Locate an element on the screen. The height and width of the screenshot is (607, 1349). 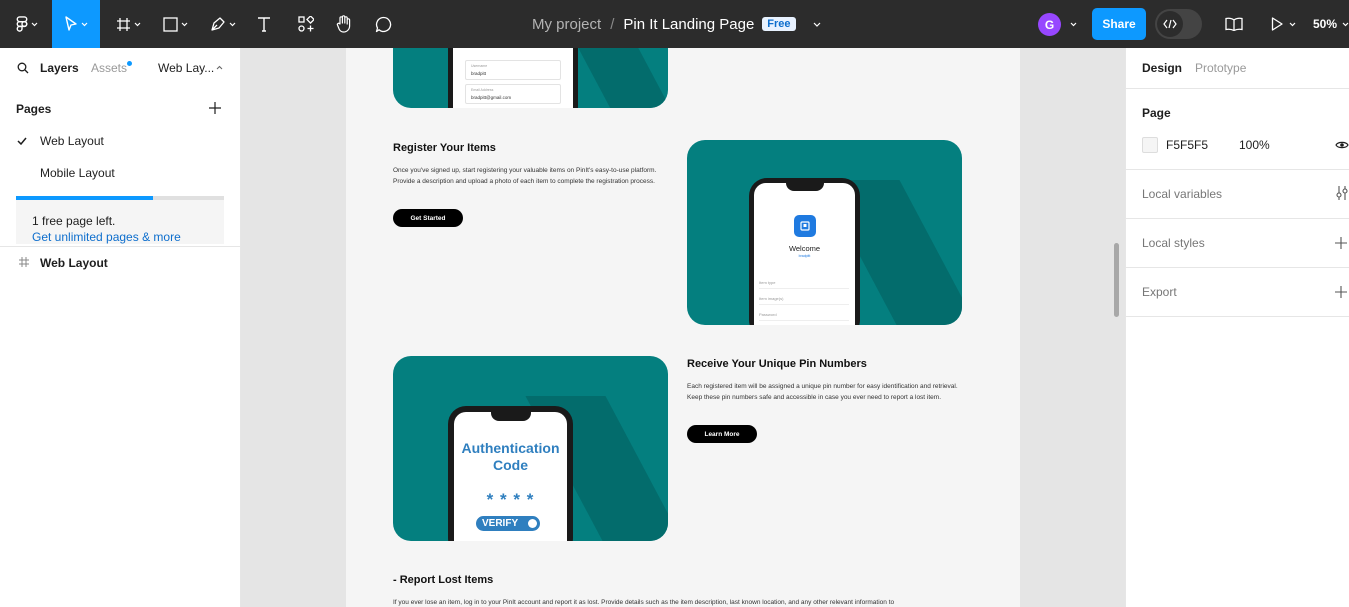
comment-tool-button is located at coordinates (383, 24).